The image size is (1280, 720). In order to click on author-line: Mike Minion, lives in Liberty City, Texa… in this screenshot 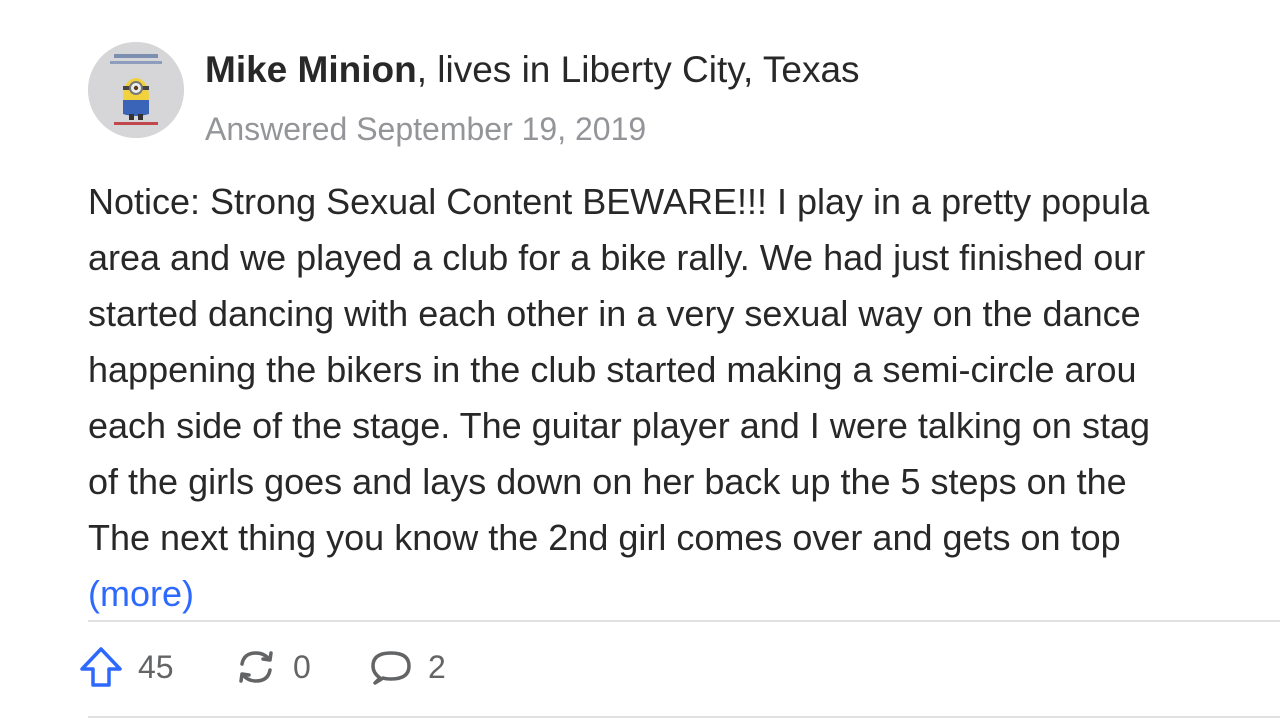, I will do `click(532, 70)`.